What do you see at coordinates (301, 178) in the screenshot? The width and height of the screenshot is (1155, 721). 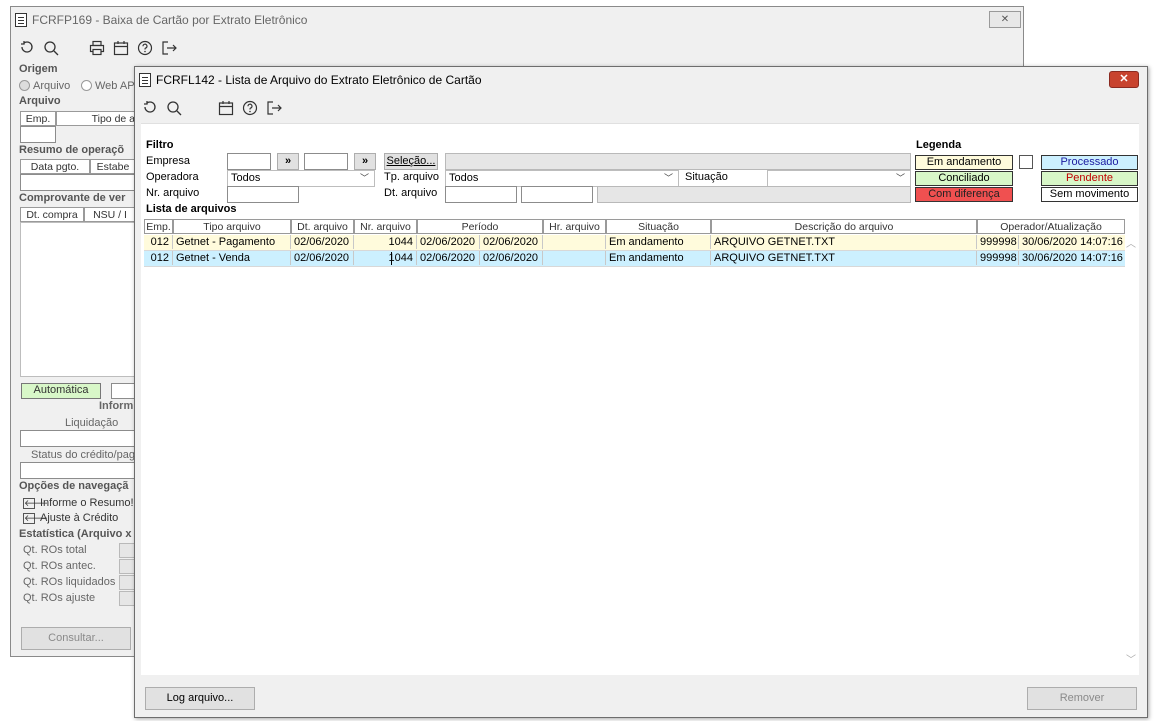 I see `operadora-select: Todos ﹀` at bounding box center [301, 178].